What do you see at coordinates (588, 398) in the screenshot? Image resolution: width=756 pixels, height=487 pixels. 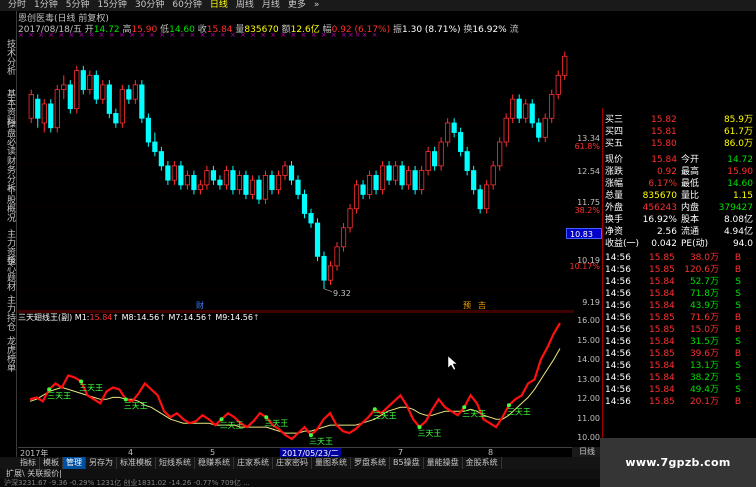 I see `indicator-axis-label: 12.00` at bounding box center [588, 398].